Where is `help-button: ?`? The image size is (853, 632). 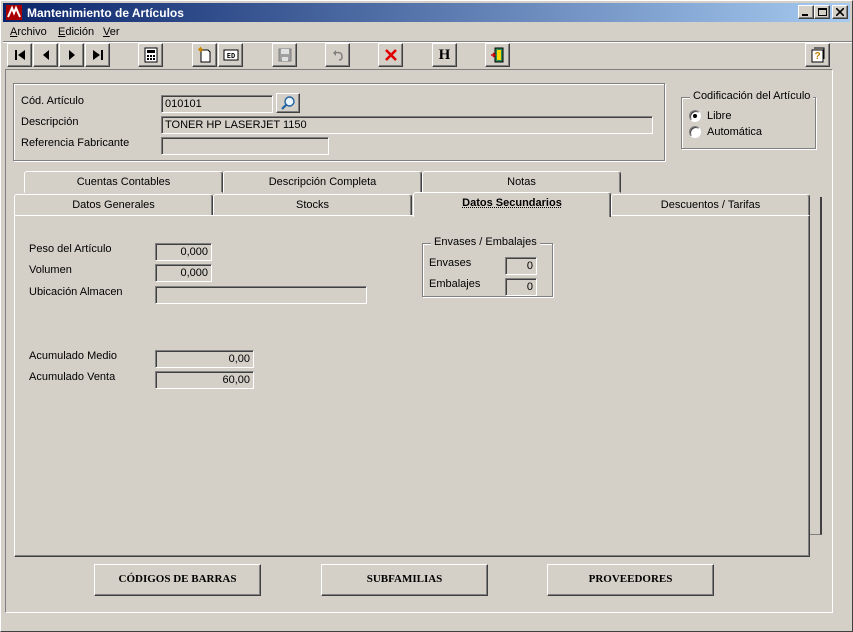 help-button: ? is located at coordinates (817, 55).